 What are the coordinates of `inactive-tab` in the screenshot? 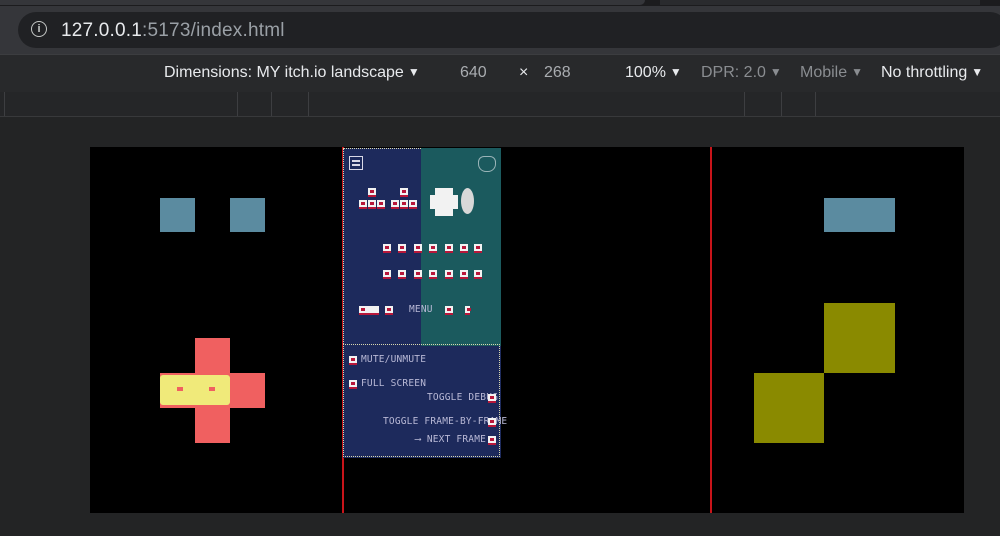 It's located at (820, 2).